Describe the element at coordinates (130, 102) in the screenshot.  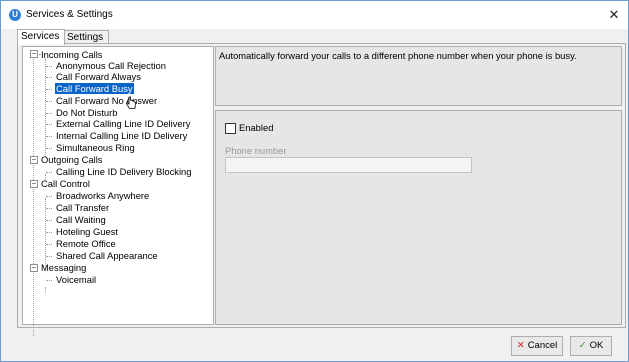
I see `hand-cursor-icon` at that location.